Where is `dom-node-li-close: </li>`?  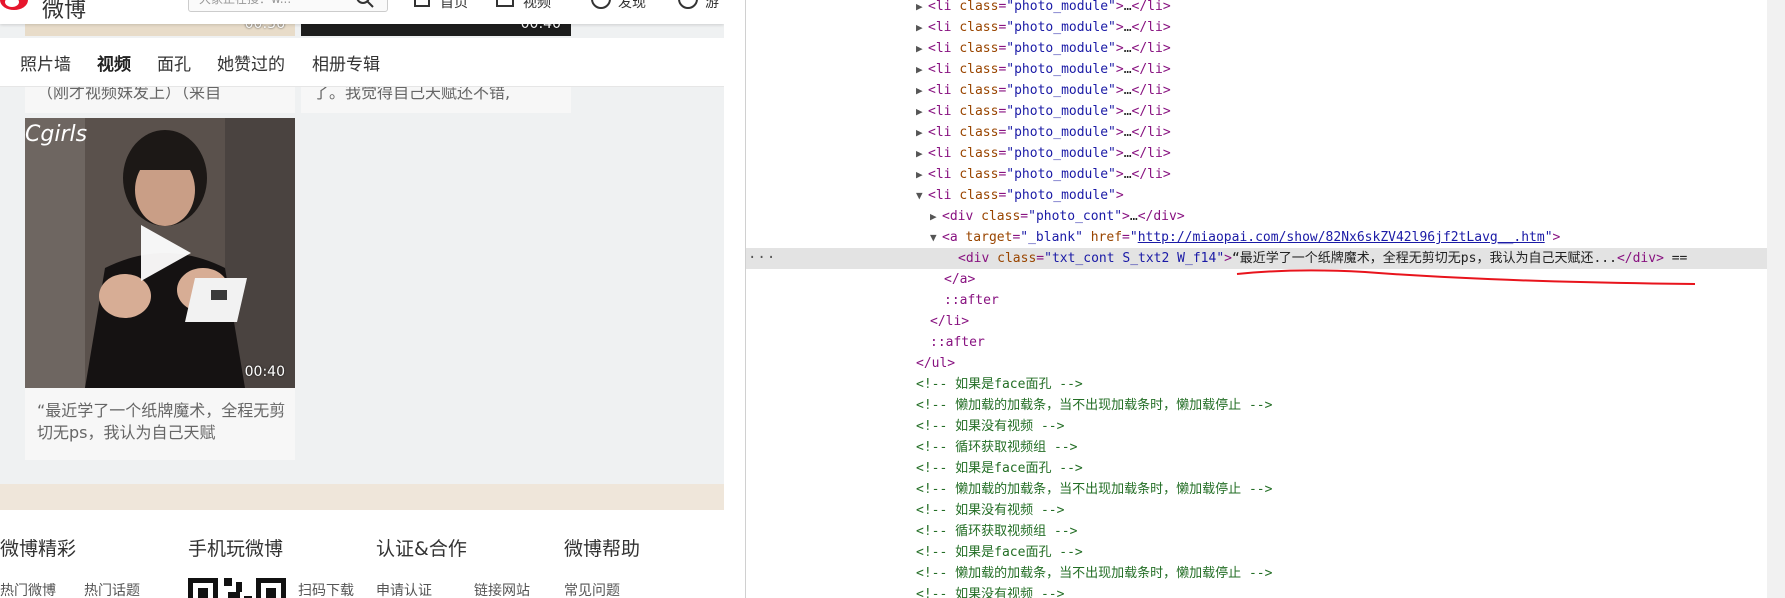
dom-node-li-close: </li> is located at coordinates (1265, 321).